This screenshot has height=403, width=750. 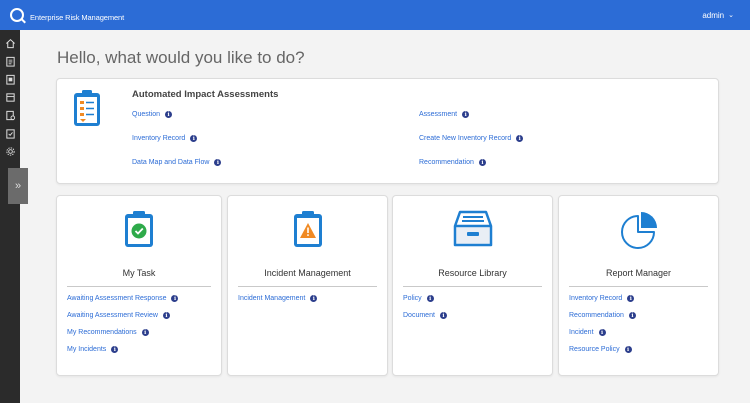 What do you see at coordinates (139, 229) in the screenshot?
I see `task-clipboard-icon` at bounding box center [139, 229].